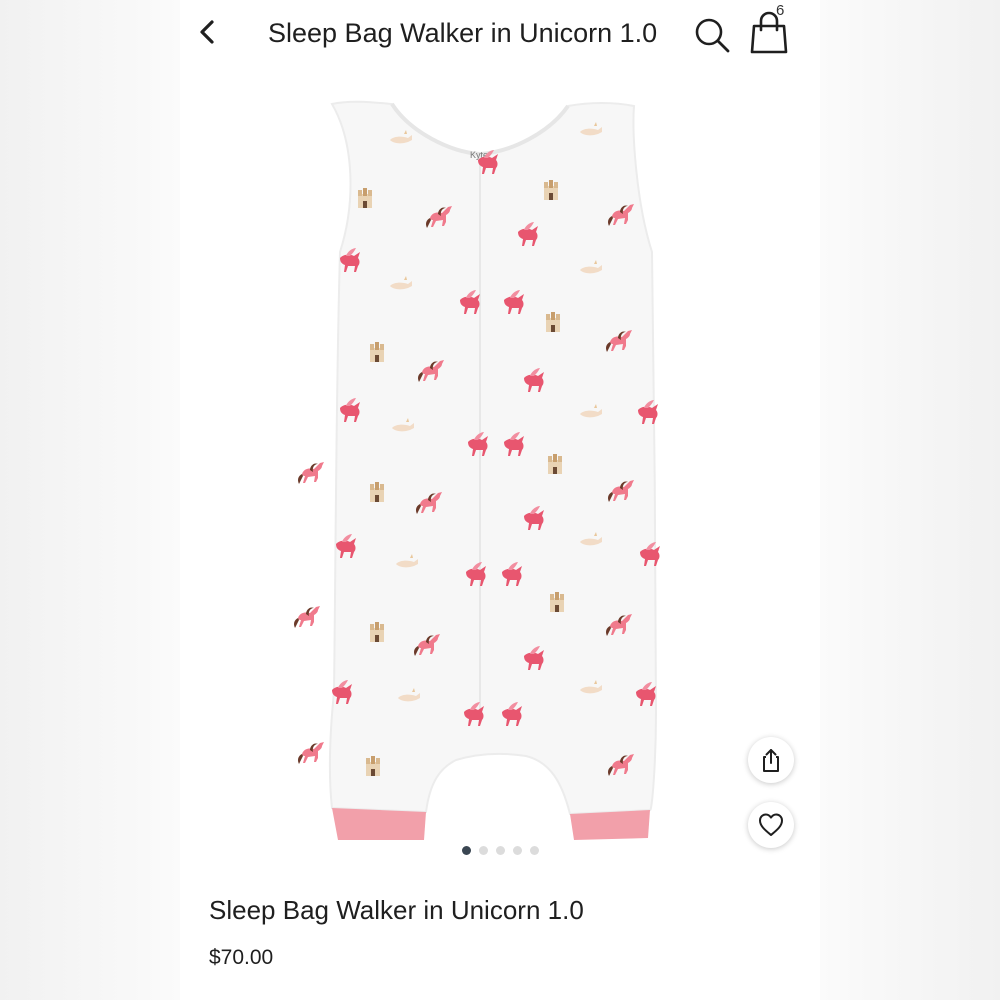 This screenshot has width=1000, height=1000. I want to click on chevron-left-icon, so click(207, 32).